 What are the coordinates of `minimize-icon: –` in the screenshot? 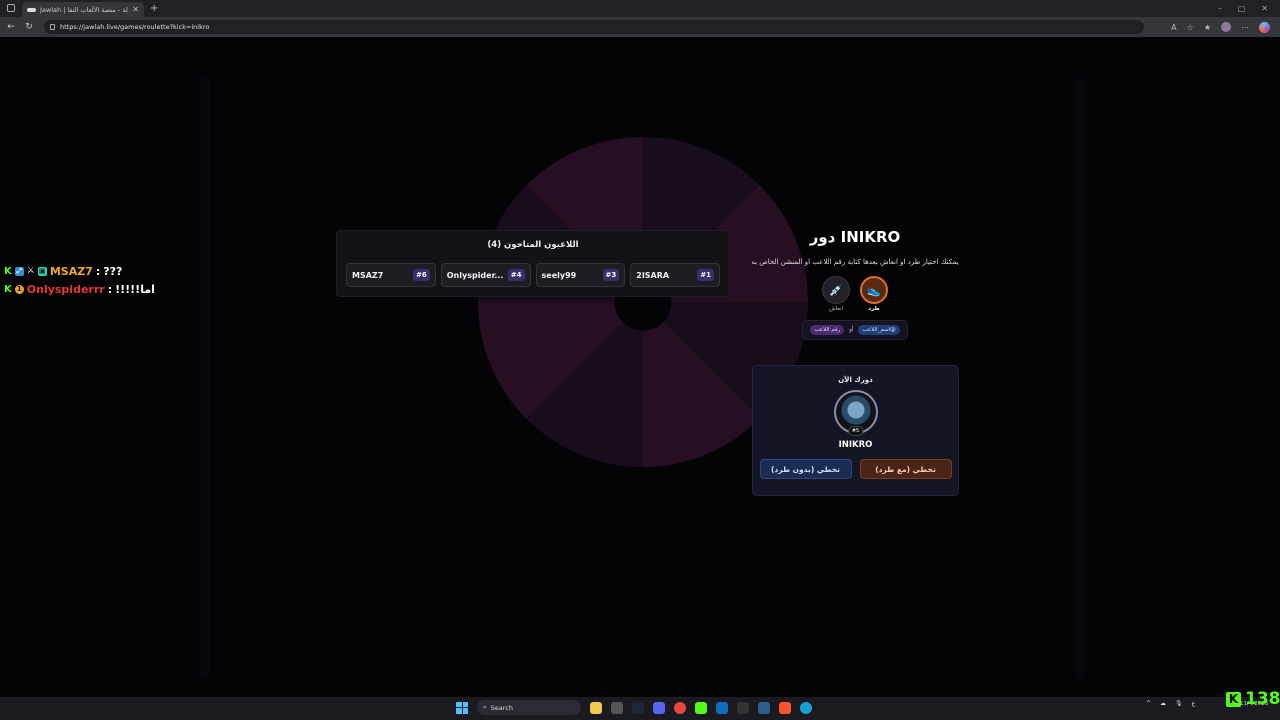 It's located at (1220, 8).